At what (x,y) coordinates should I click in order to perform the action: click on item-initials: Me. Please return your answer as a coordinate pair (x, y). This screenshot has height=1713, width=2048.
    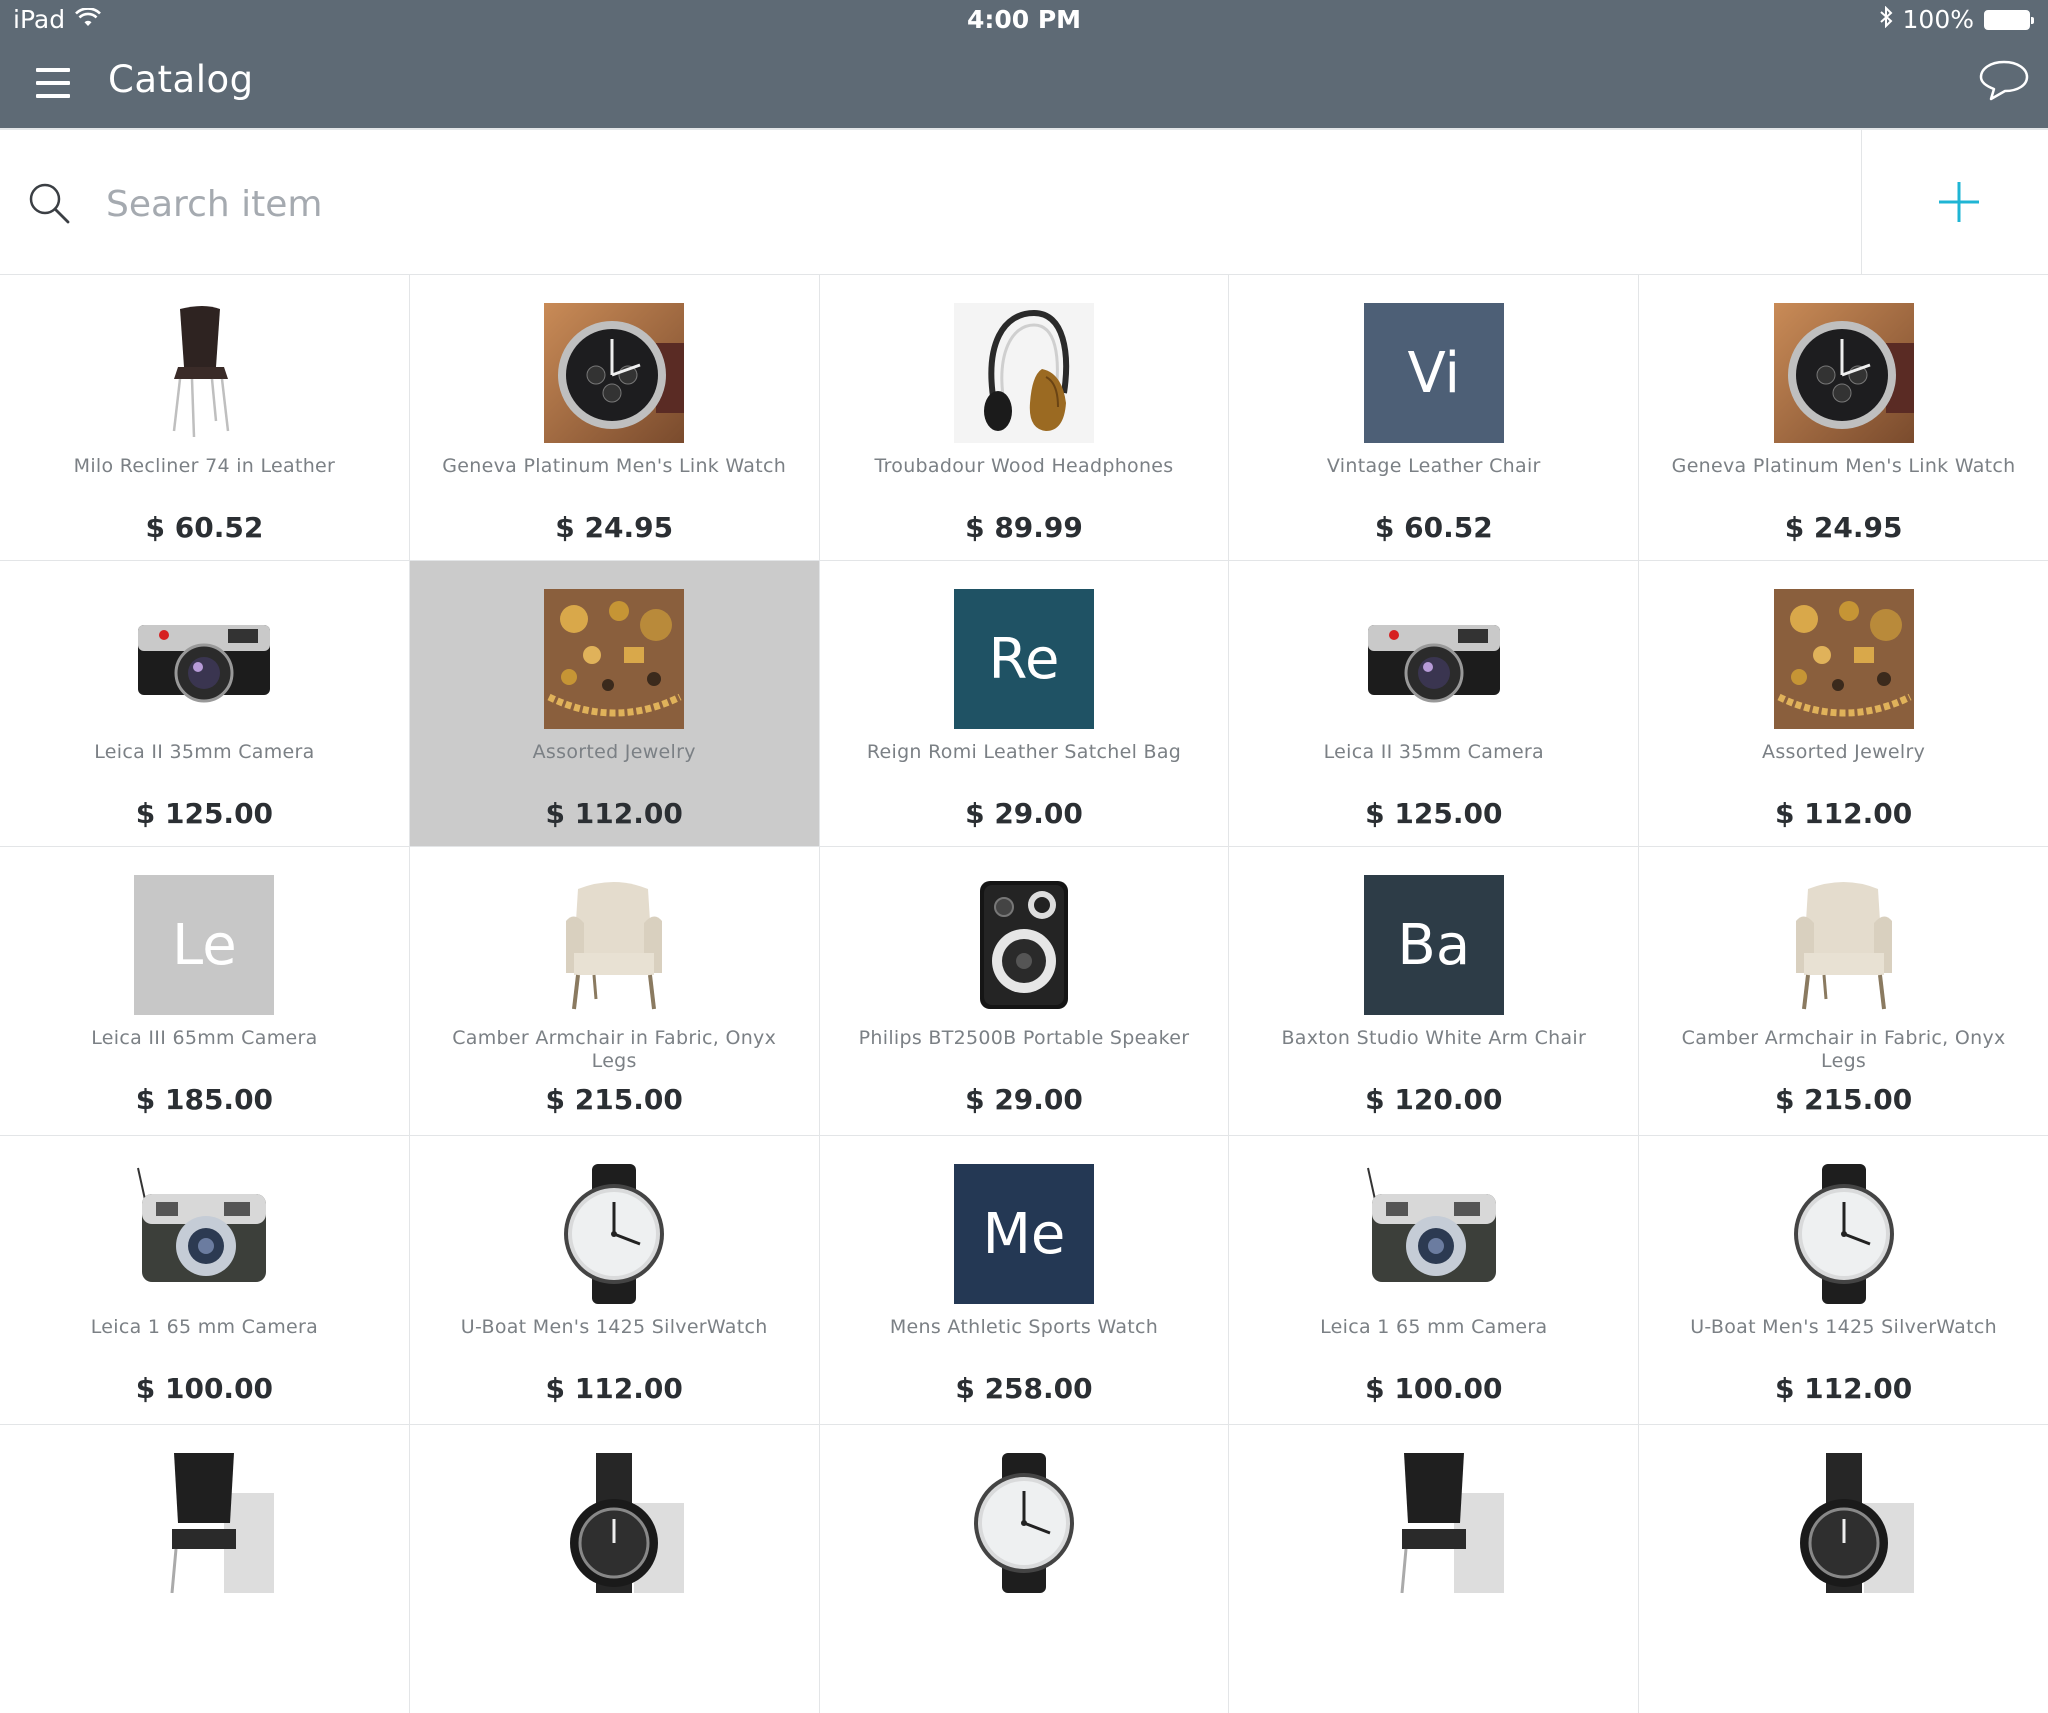
    Looking at the image, I should click on (1023, 1234).